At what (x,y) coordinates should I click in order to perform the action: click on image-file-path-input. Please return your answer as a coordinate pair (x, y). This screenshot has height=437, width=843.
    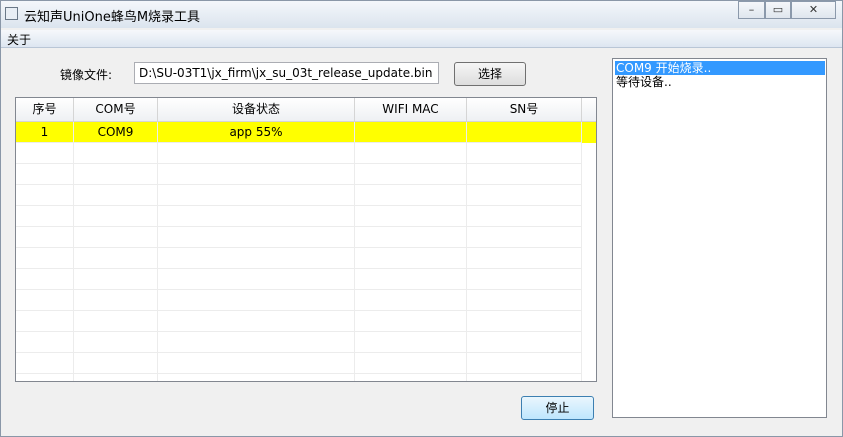
    Looking at the image, I should click on (286, 73).